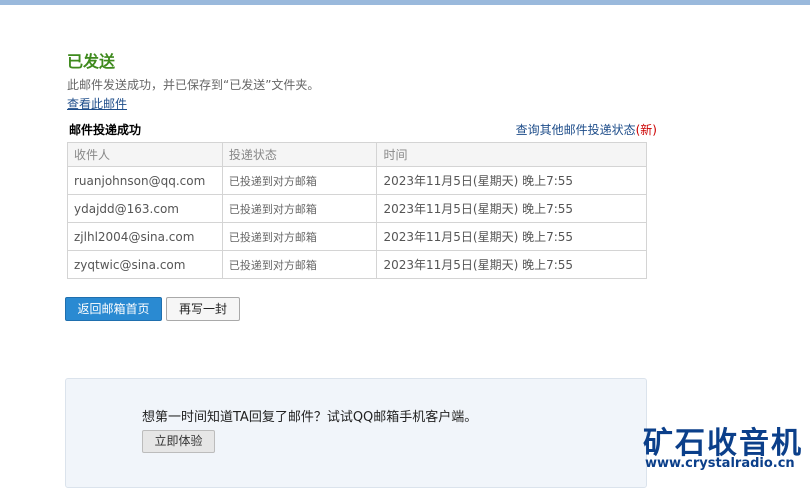 The image size is (810, 488). Describe the element at coordinates (145, 154) in the screenshot. I see `column-header-recipient: 收件人` at that location.